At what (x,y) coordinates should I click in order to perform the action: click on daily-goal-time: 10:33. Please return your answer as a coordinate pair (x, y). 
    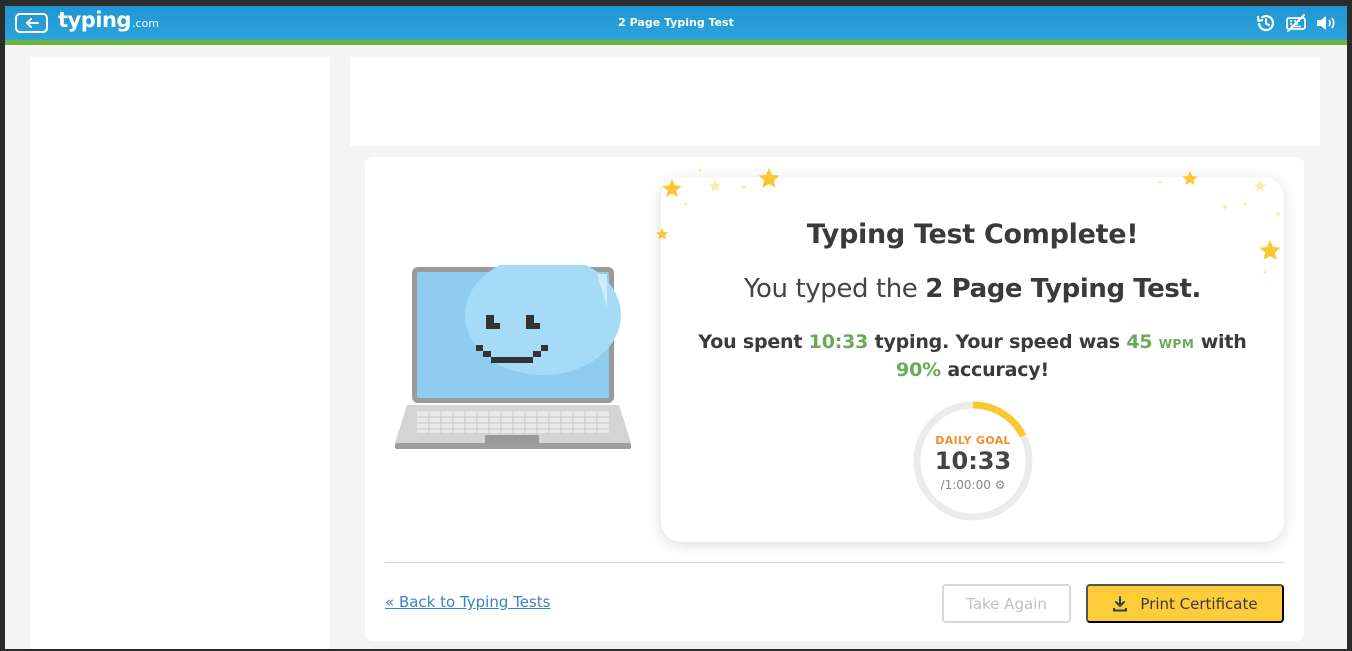
    Looking at the image, I should click on (973, 461).